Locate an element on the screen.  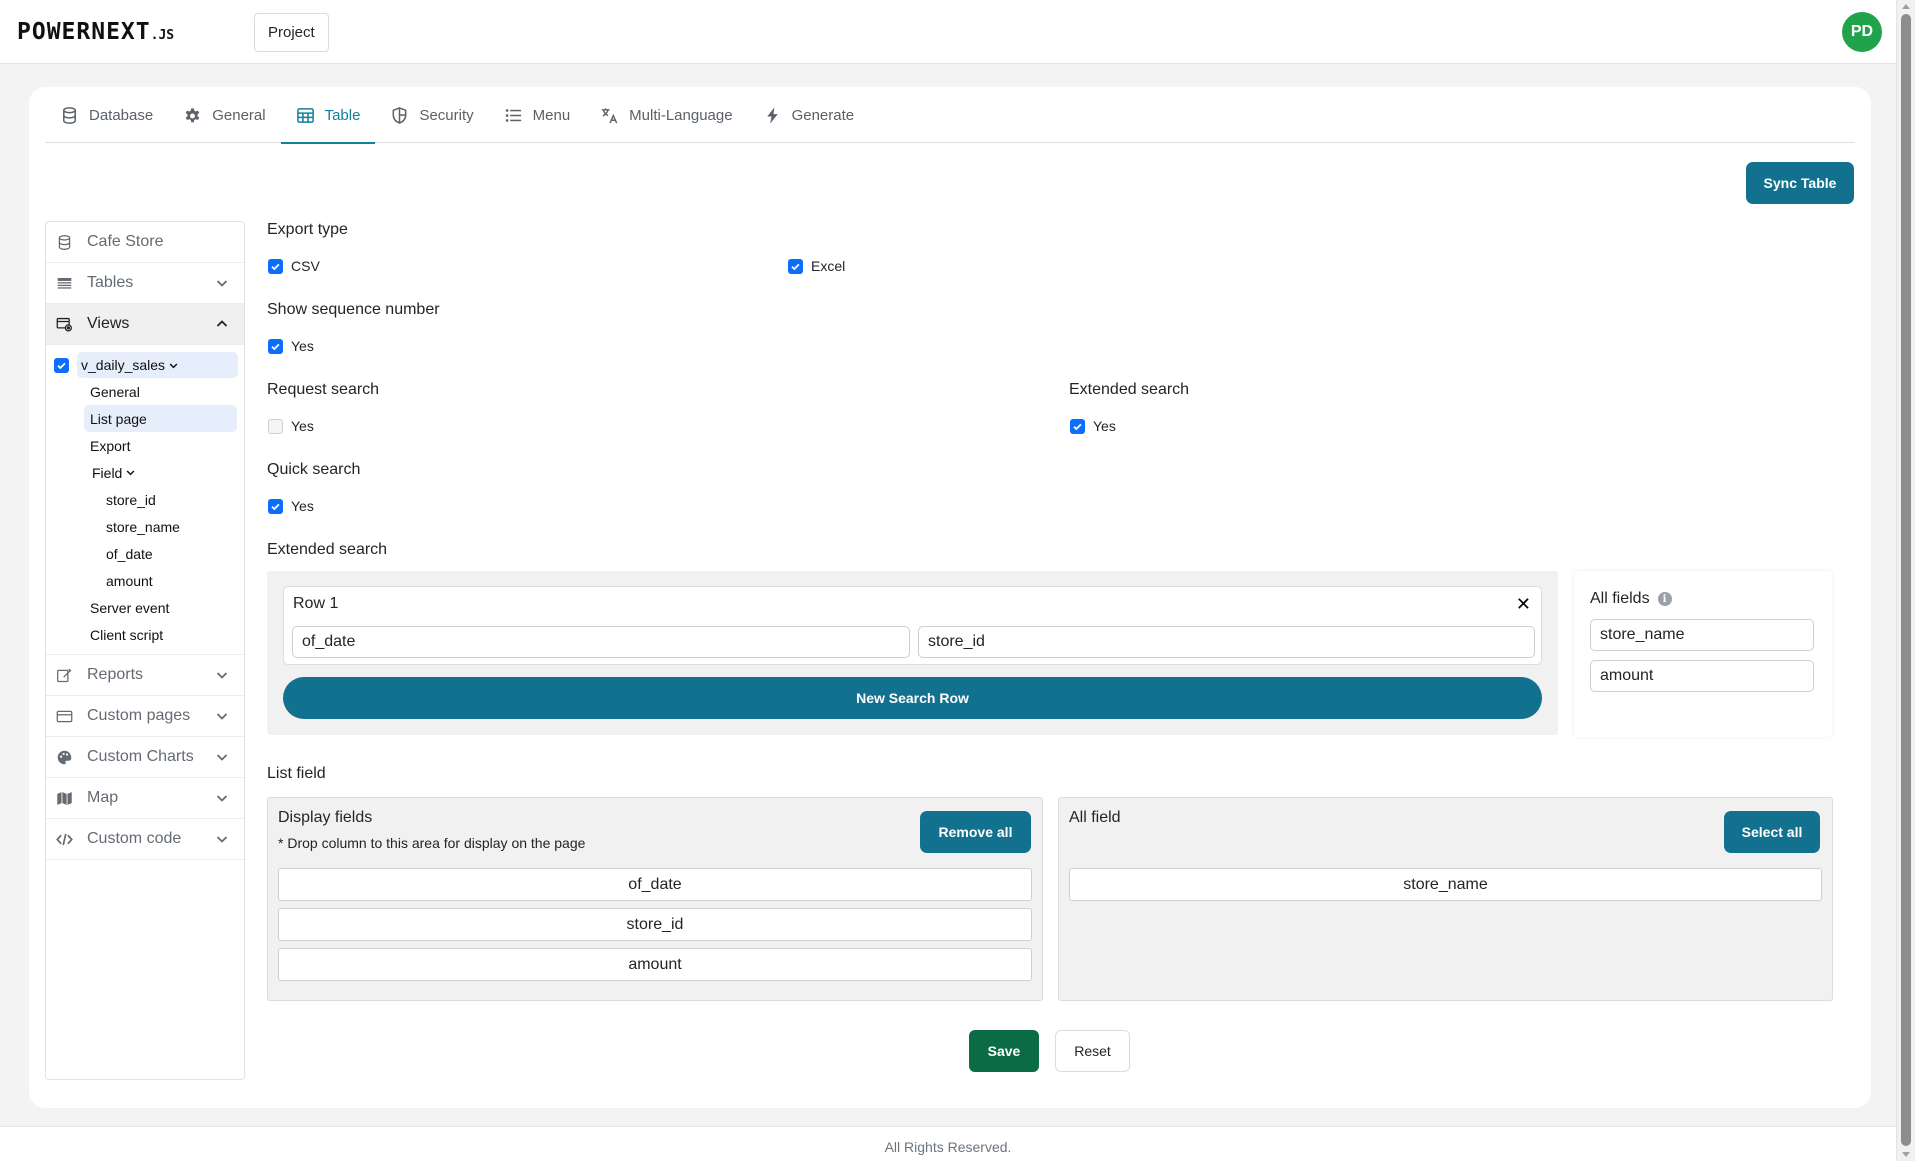
request-search-option: Yes is located at coordinates (291, 426).